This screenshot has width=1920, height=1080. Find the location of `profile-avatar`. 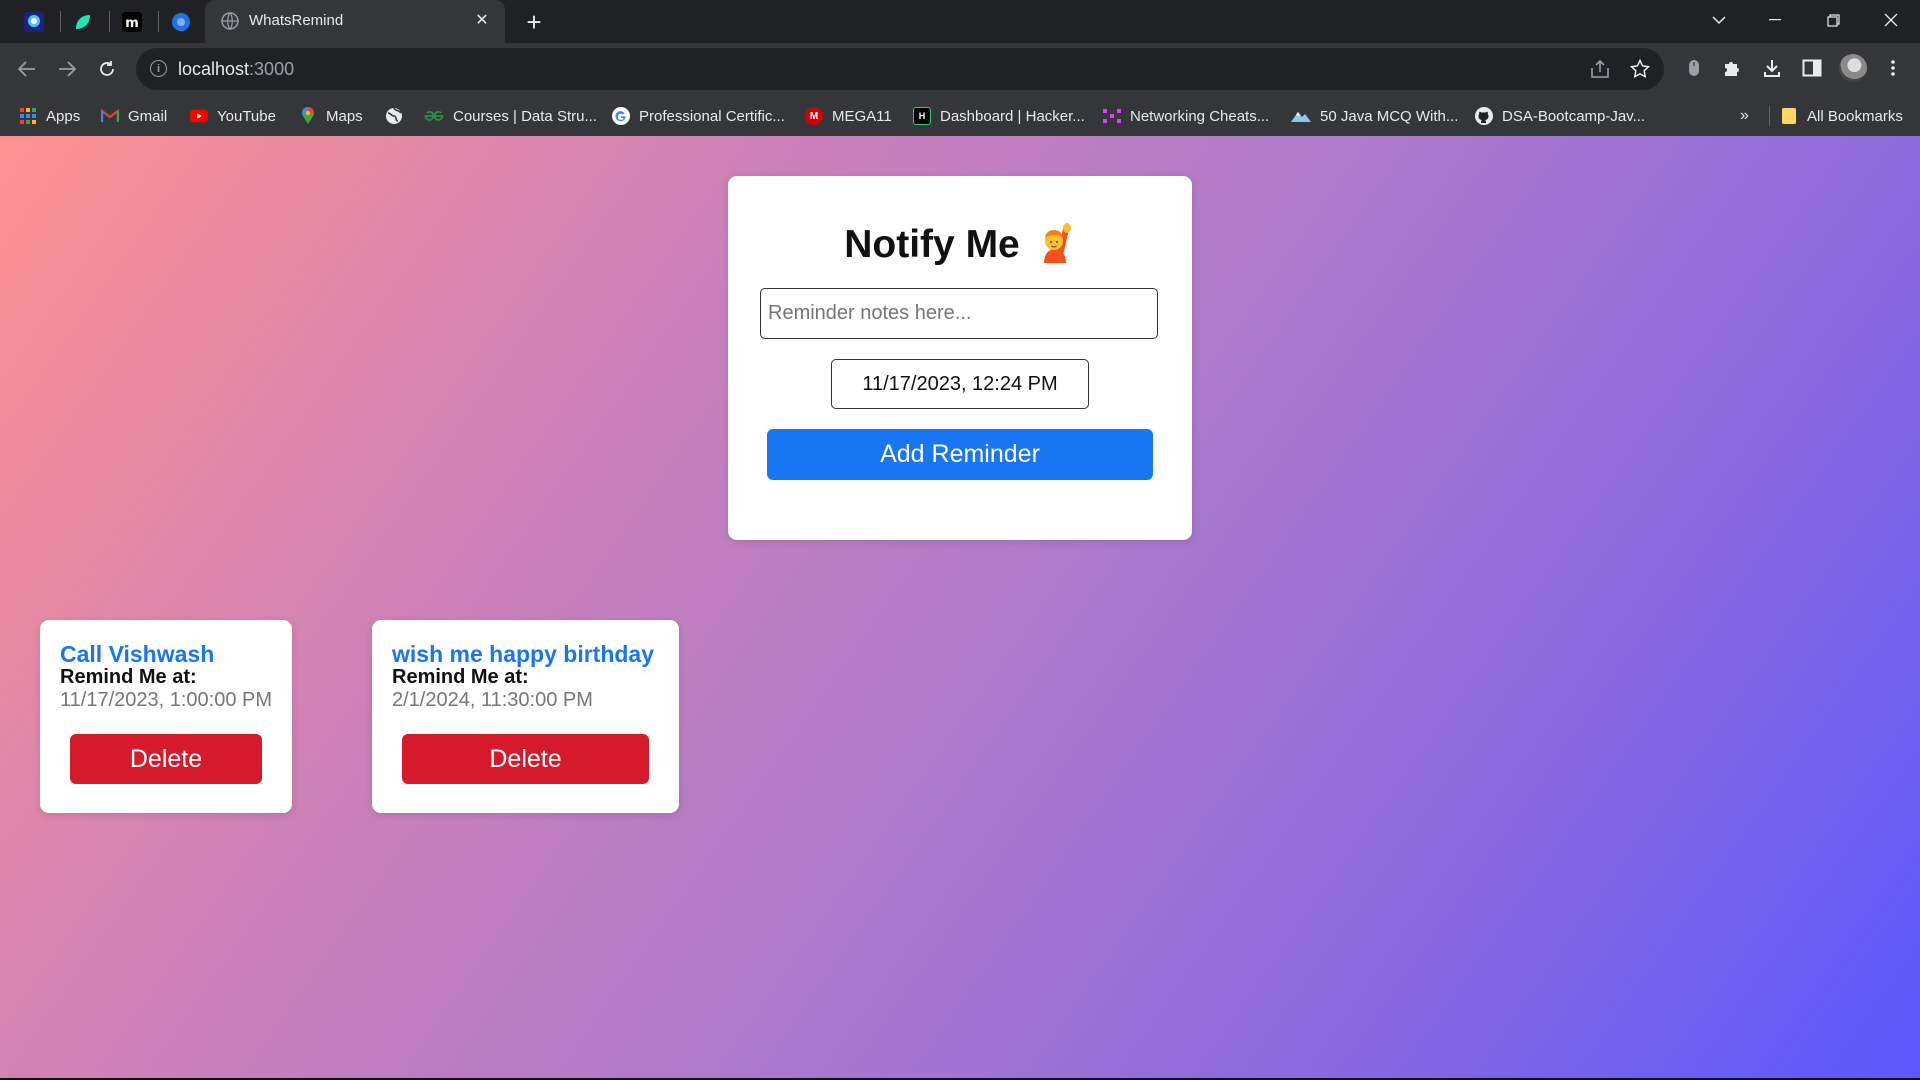

profile-avatar is located at coordinates (1853, 68).